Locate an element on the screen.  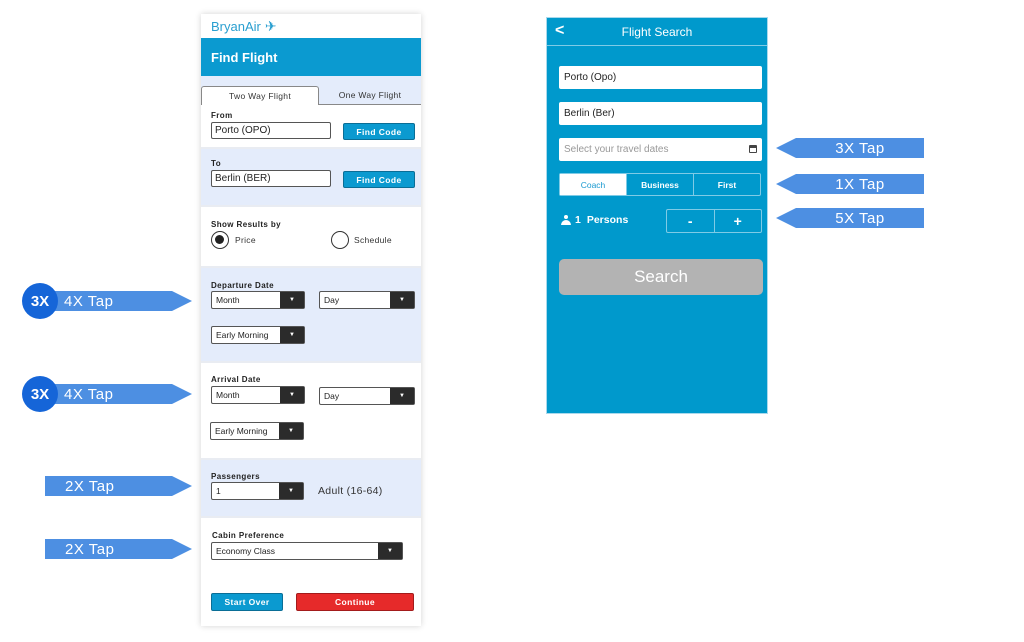
chevron-left-icon: < is located at coordinates (559, 31).